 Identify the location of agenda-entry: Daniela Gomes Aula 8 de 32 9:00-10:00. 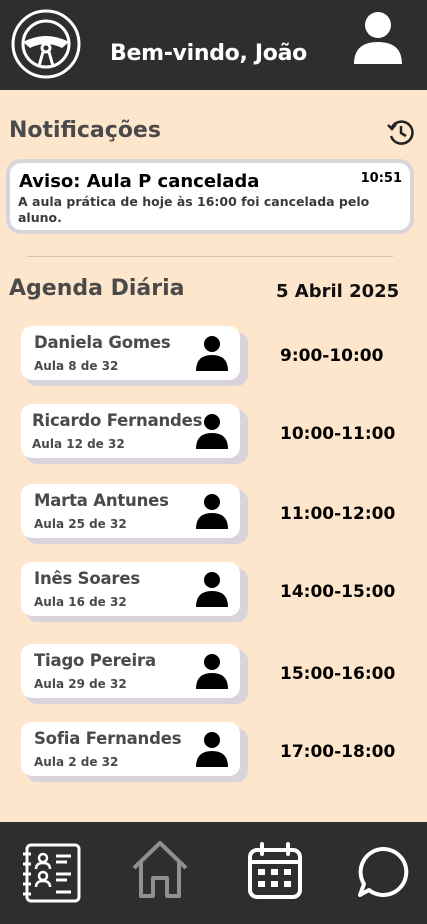
(213, 356).